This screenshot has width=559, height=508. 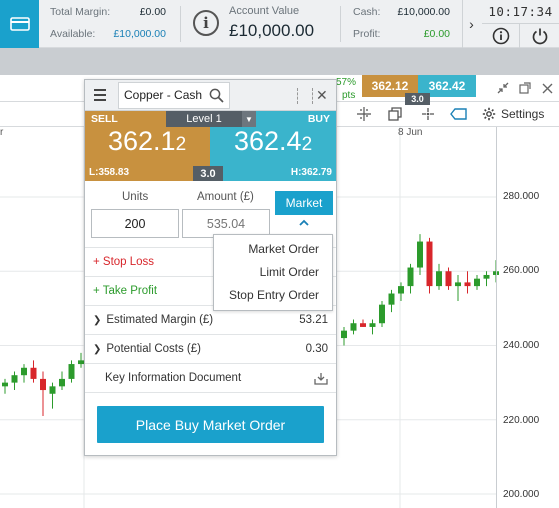 I want to click on potential-costs-row: ❯ Potential Costs (£) 0.30, so click(x=210, y=348).